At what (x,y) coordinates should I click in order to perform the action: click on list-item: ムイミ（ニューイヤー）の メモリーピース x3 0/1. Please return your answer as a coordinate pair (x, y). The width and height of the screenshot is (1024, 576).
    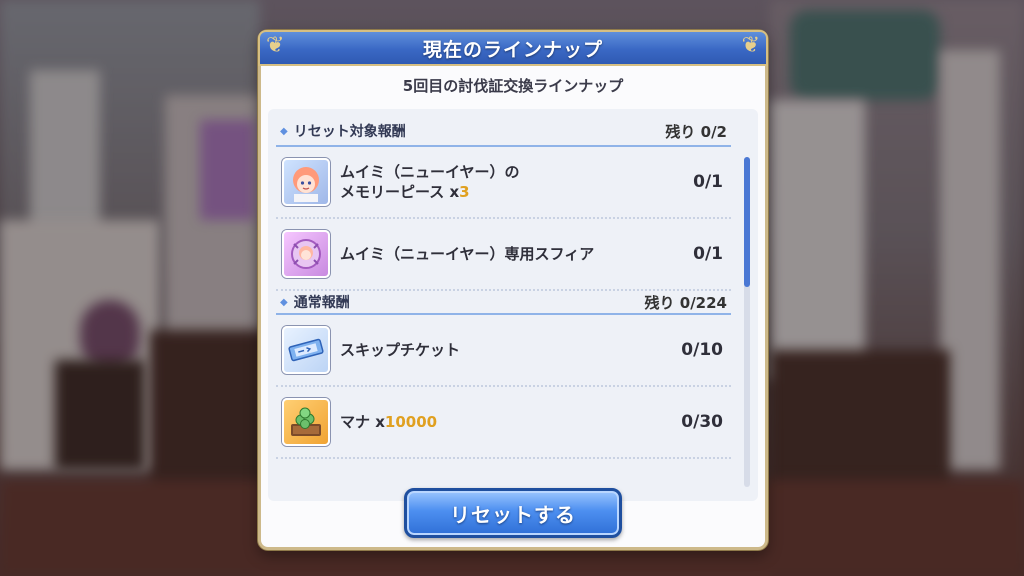
    Looking at the image, I should click on (503, 183).